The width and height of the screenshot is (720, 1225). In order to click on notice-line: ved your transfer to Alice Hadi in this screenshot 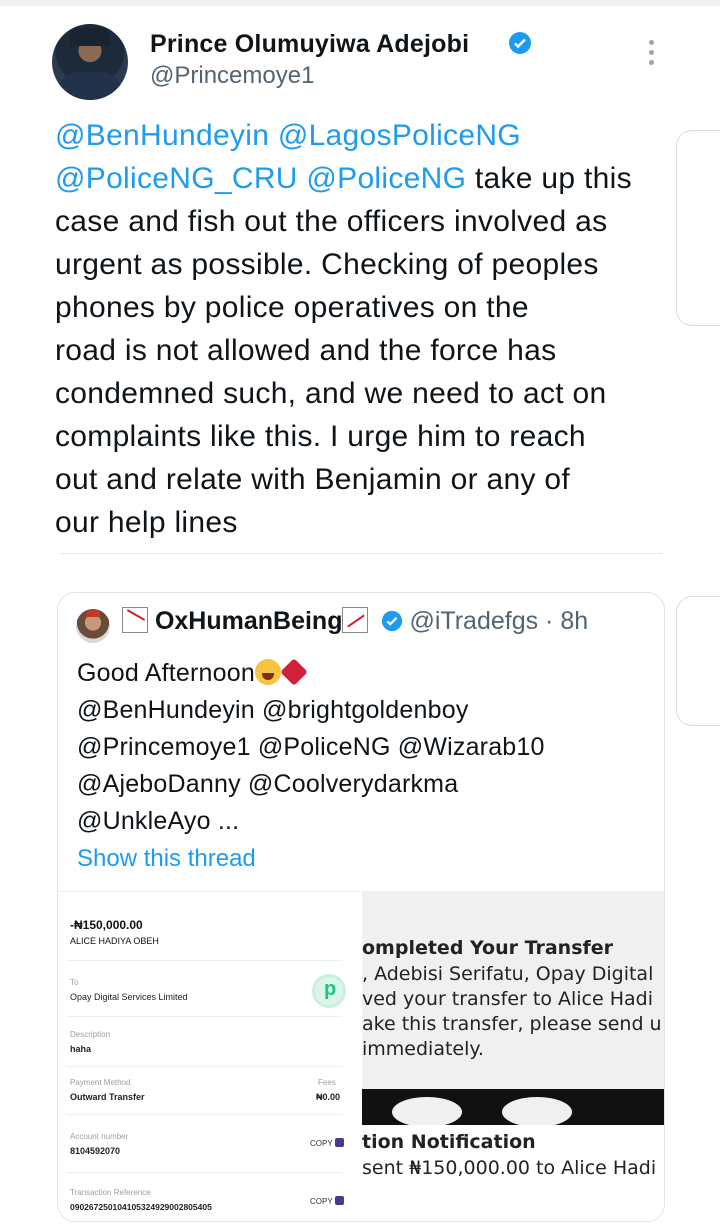, I will do `click(507, 999)`.